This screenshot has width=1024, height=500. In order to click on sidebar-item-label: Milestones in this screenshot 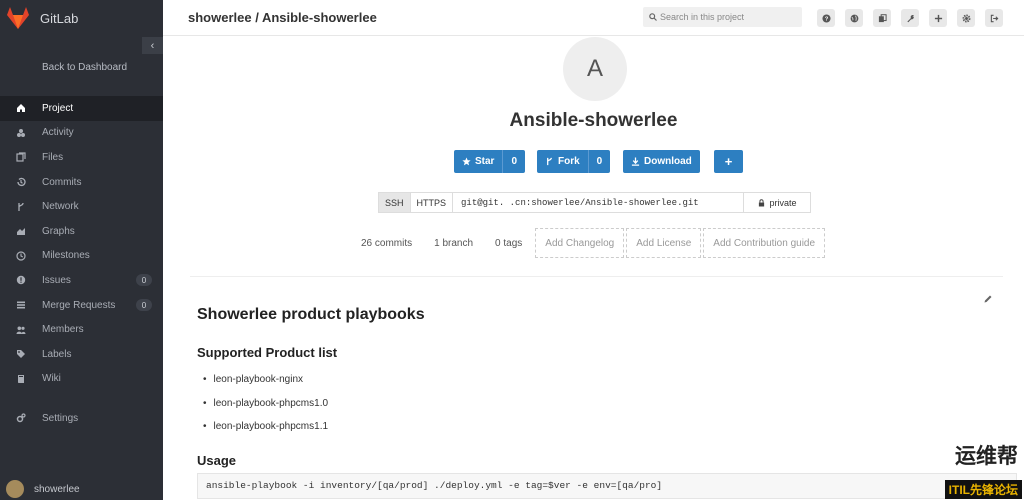, I will do `click(66, 256)`.